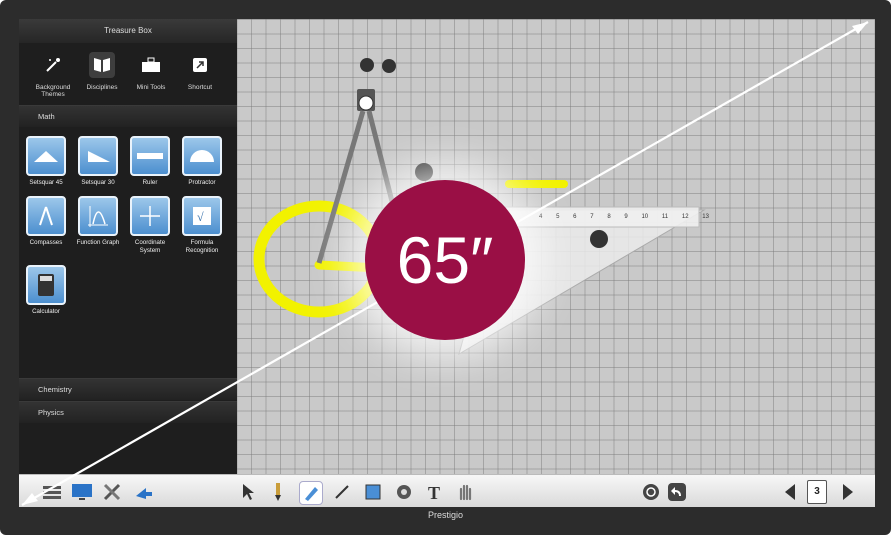  I want to click on brand-logo: Prestigio, so click(445, 515).